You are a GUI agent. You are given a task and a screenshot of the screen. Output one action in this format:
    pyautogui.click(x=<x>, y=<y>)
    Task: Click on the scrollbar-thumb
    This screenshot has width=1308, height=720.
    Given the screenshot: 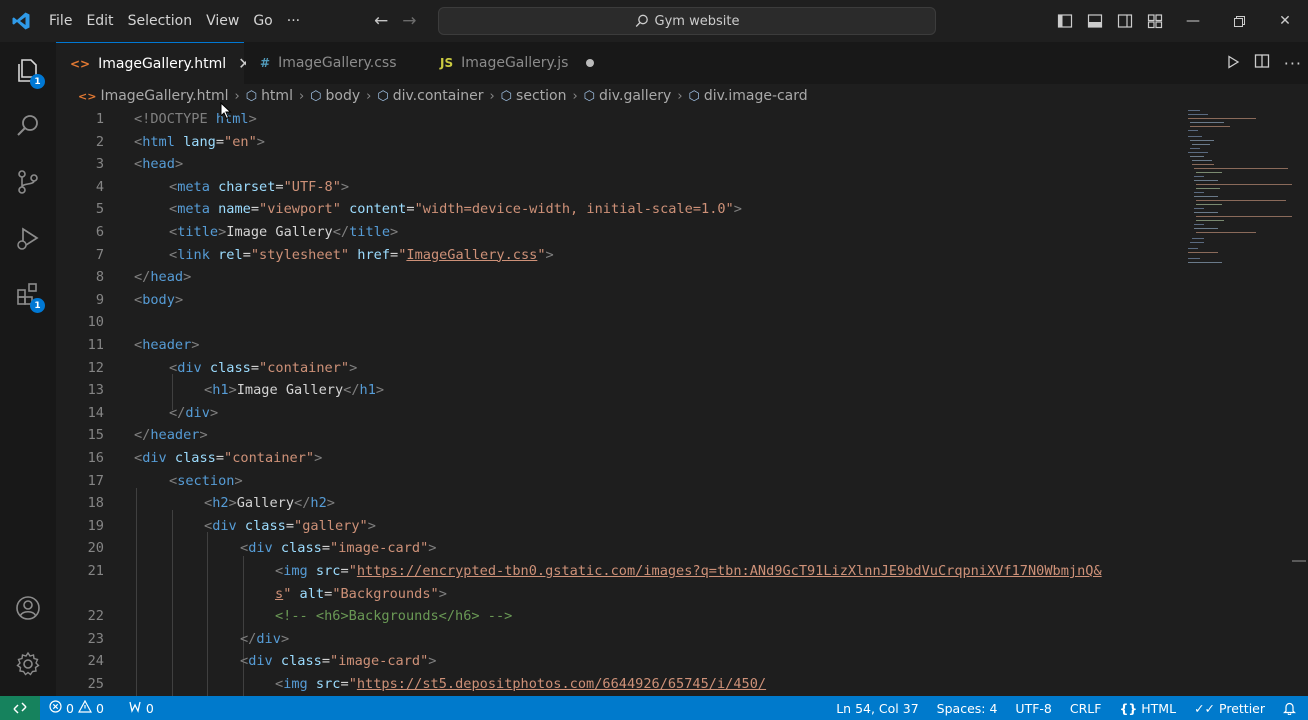 What is the action you would take?
    pyautogui.click(x=1299, y=561)
    